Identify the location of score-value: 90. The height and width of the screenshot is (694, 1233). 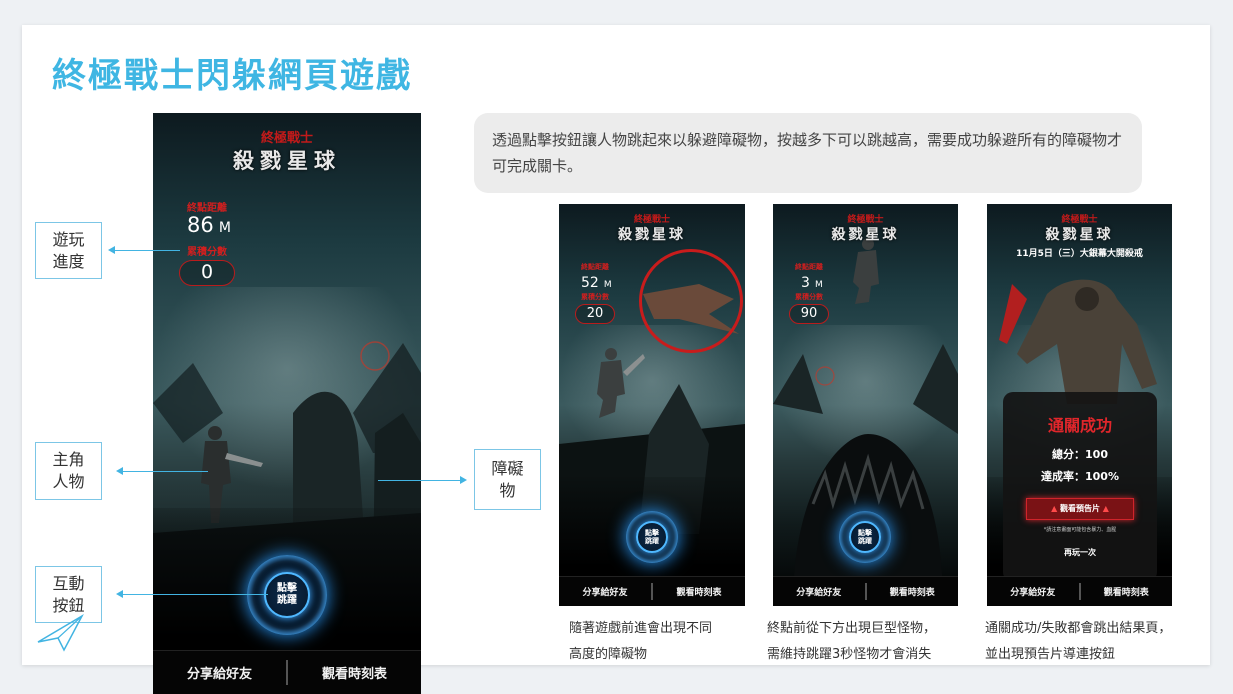
(809, 314).